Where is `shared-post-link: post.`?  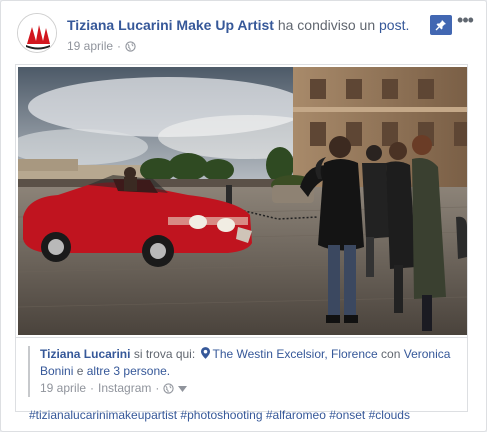
shared-post-link: post. is located at coordinates (394, 25).